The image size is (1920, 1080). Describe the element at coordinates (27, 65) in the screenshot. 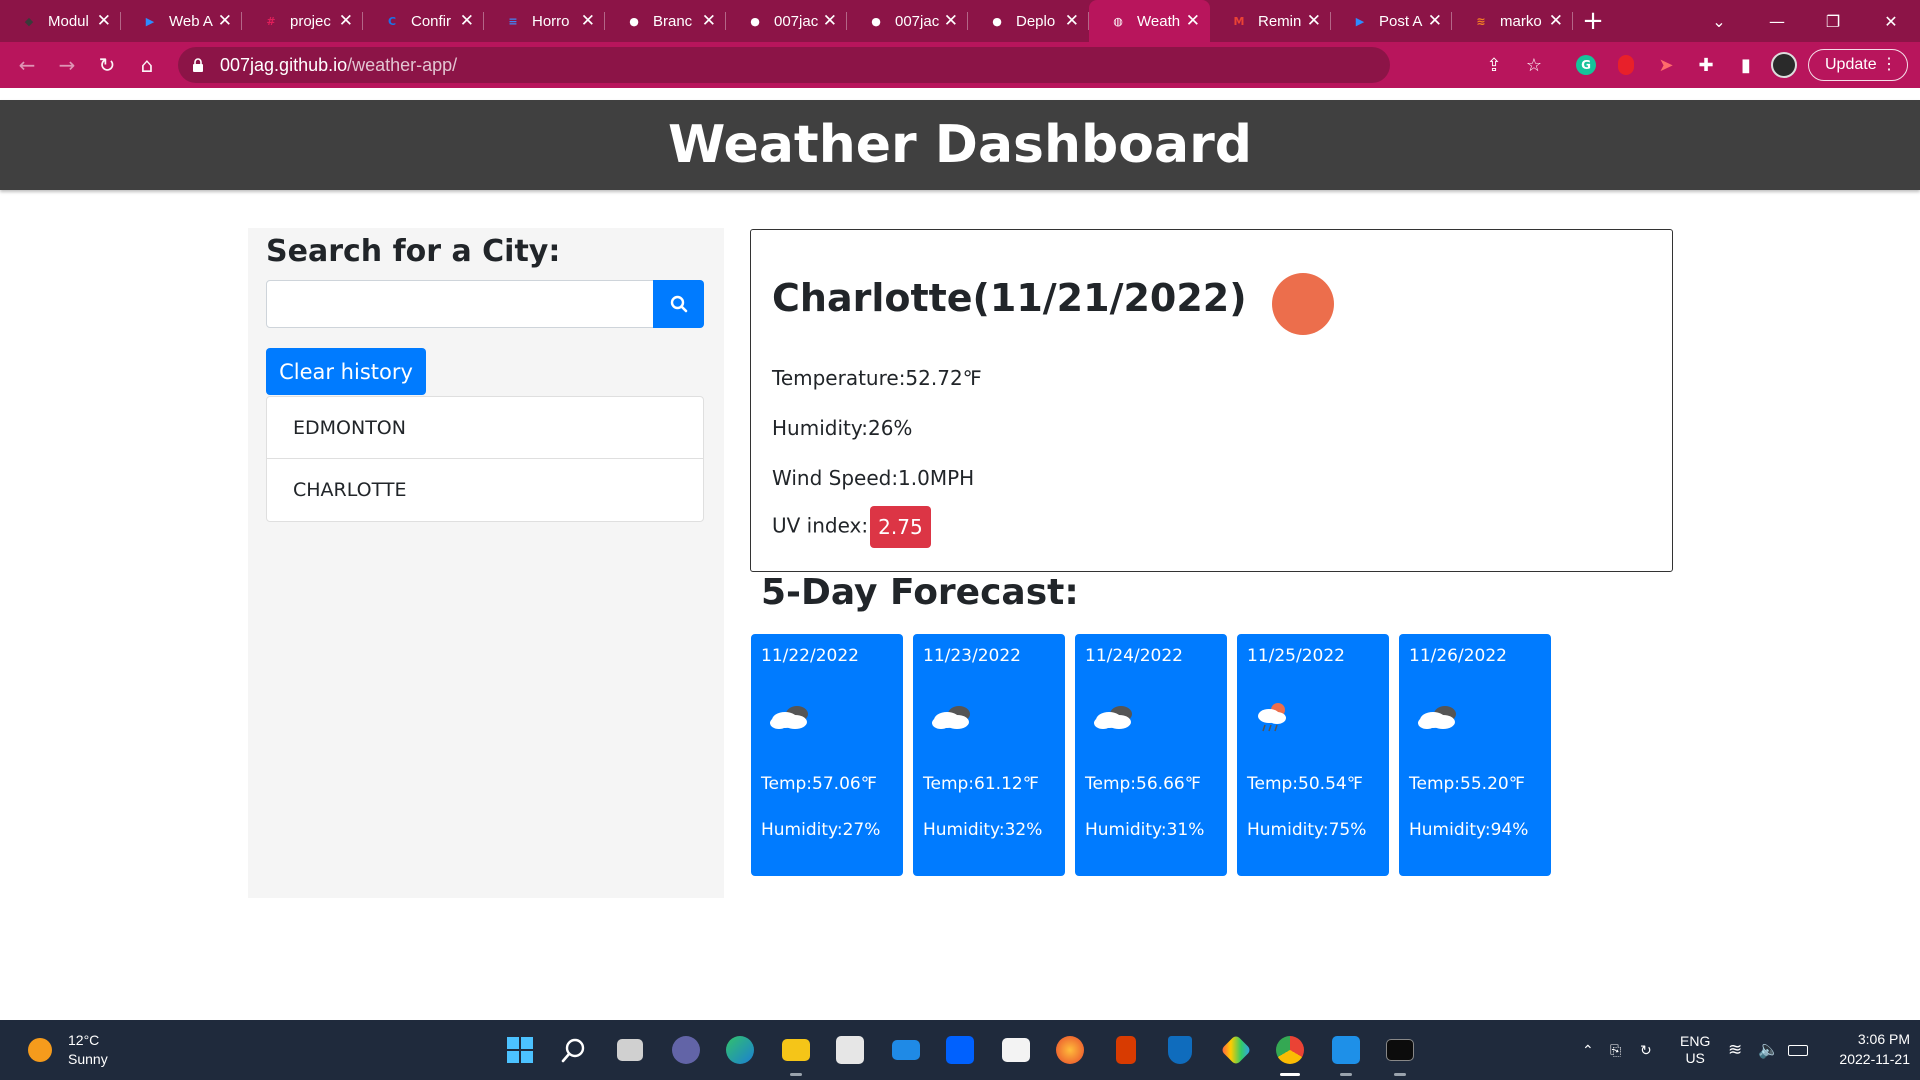

I see `back-icon: ←` at that location.